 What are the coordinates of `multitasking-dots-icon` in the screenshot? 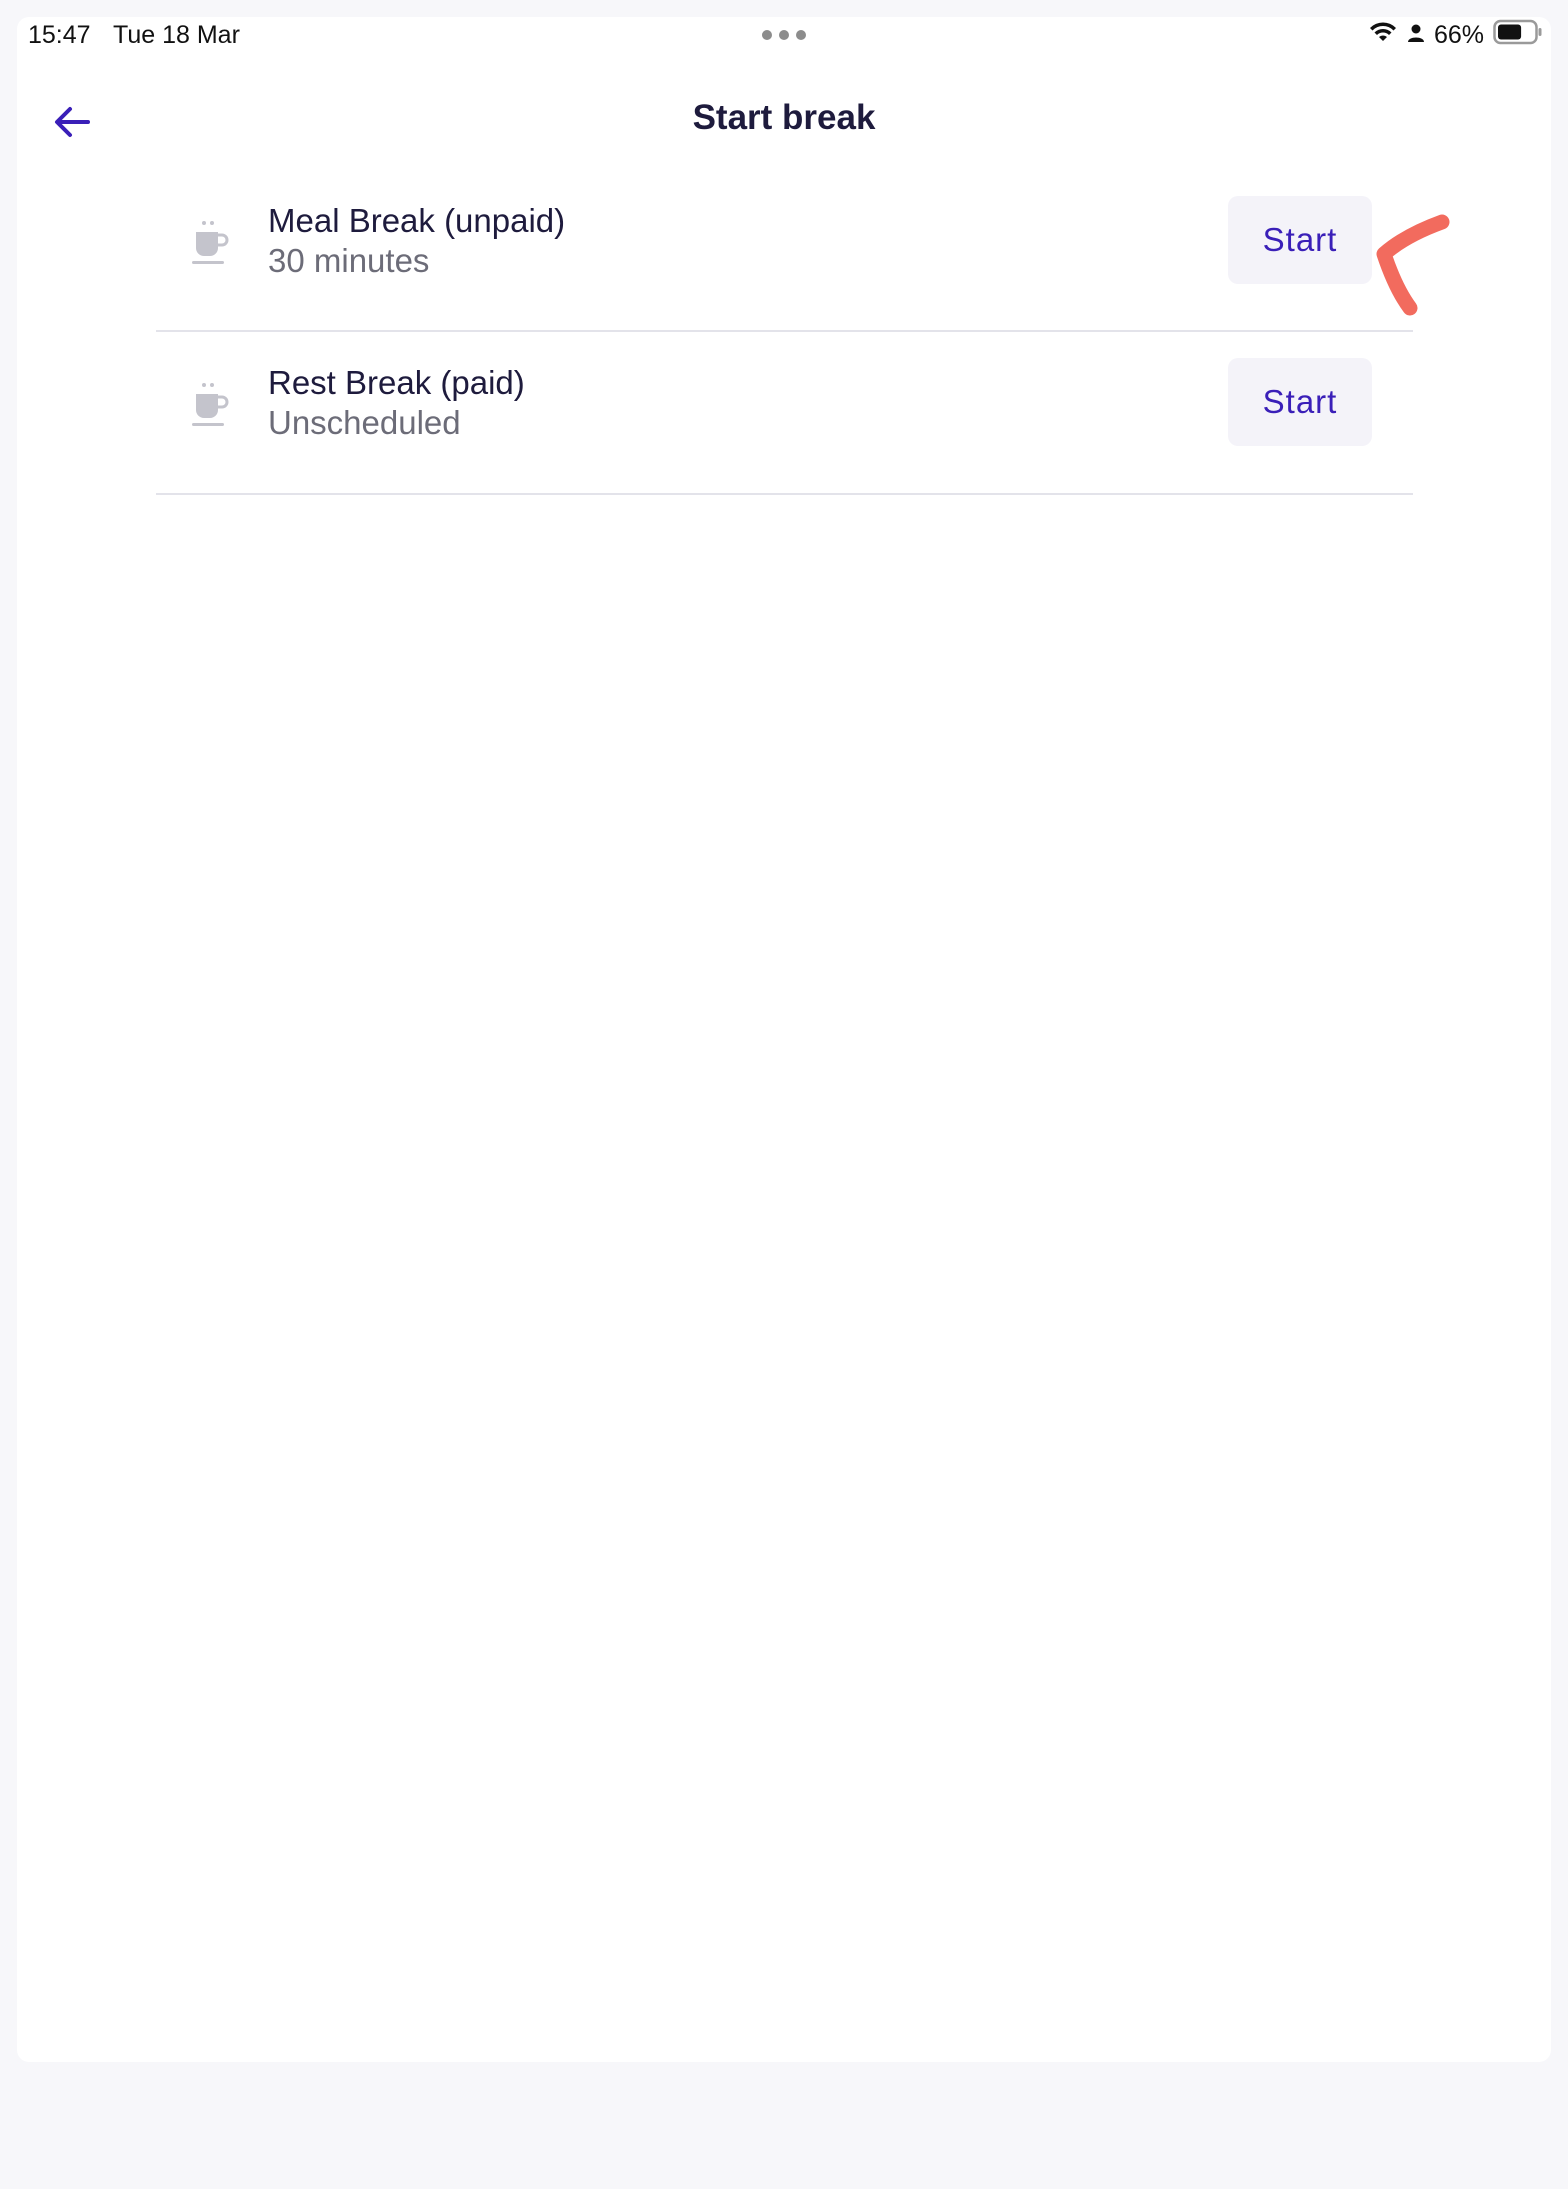 It's located at (784, 35).